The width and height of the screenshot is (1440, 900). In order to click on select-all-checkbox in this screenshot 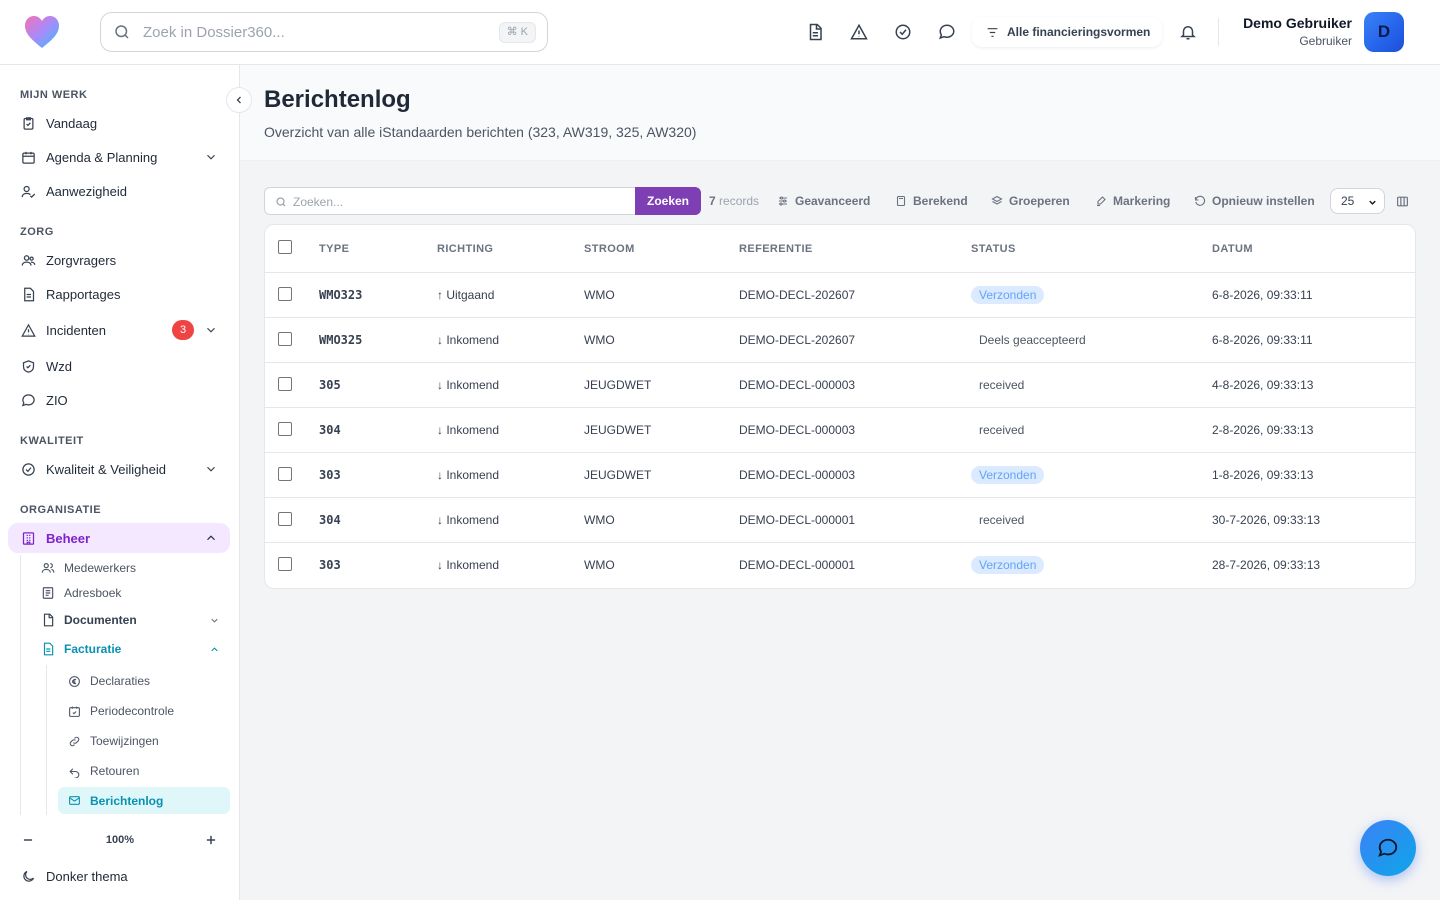, I will do `click(285, 247)`.